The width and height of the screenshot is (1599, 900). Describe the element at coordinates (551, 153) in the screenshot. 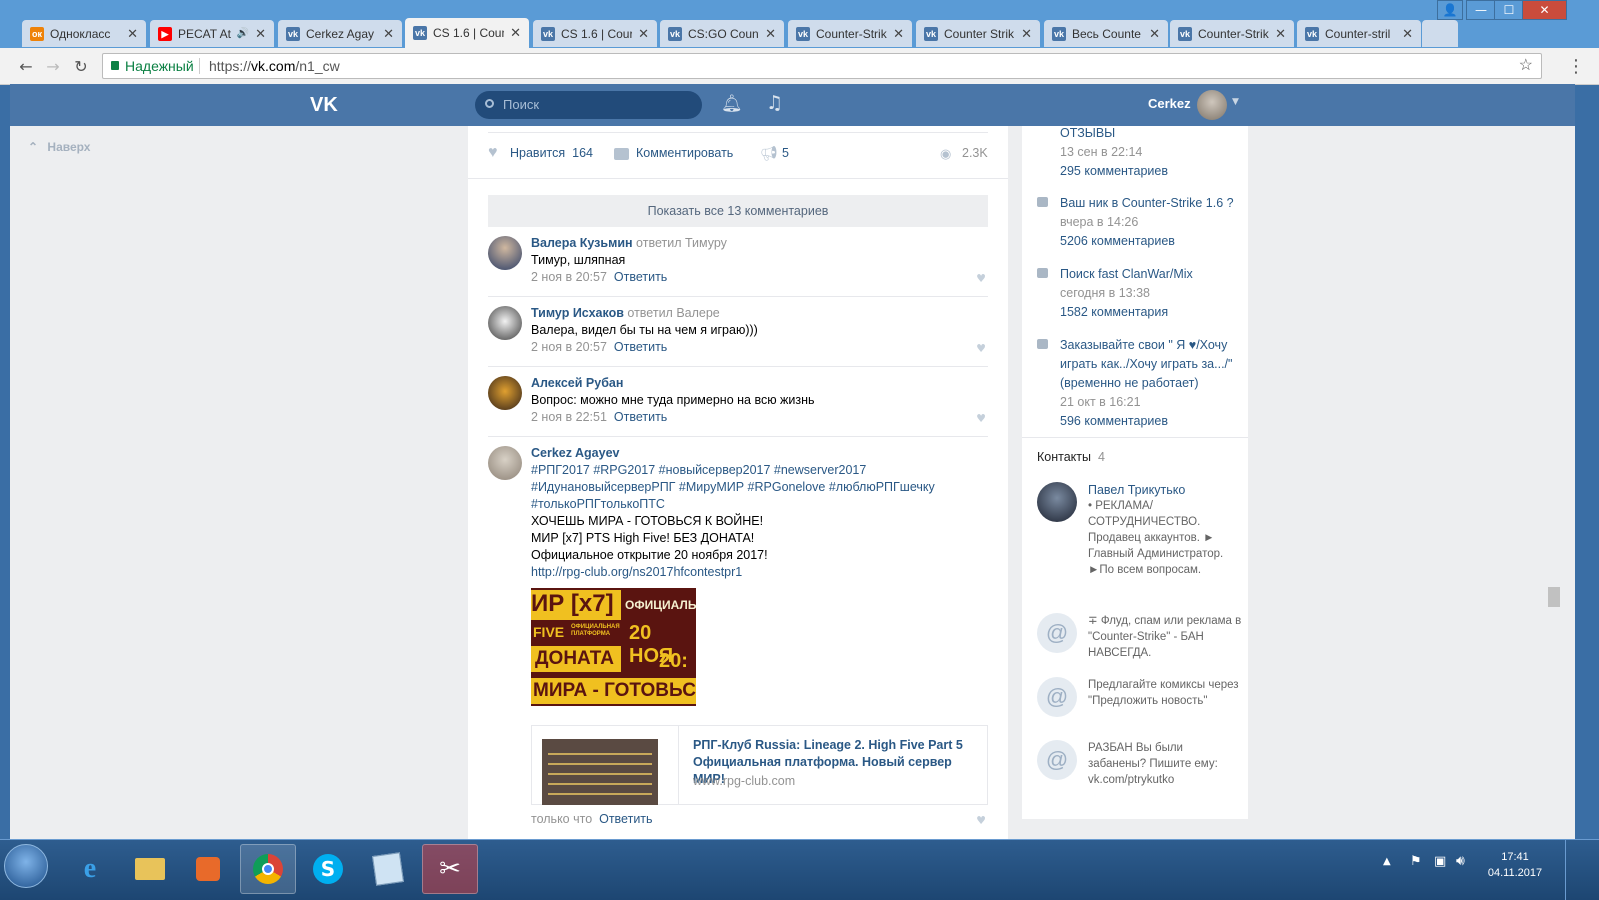

I see `like-button: Нравится 164` at that location.